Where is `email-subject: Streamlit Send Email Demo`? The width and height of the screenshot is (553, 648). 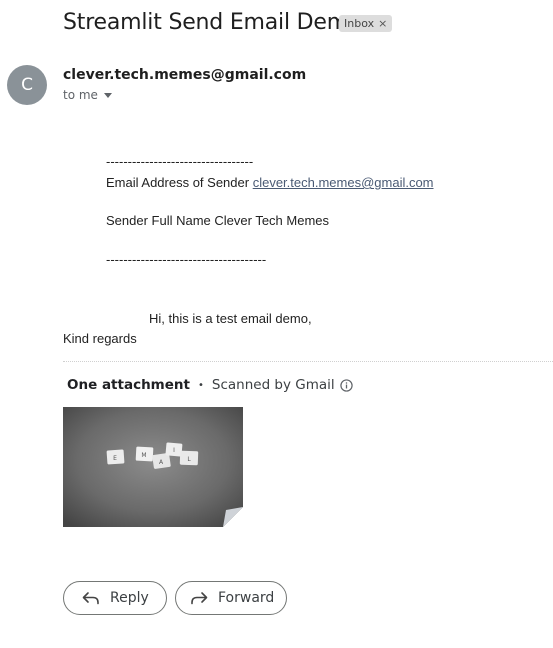
email-subject: Streamlit Send Email Demo is located at coordinates (212, 22).